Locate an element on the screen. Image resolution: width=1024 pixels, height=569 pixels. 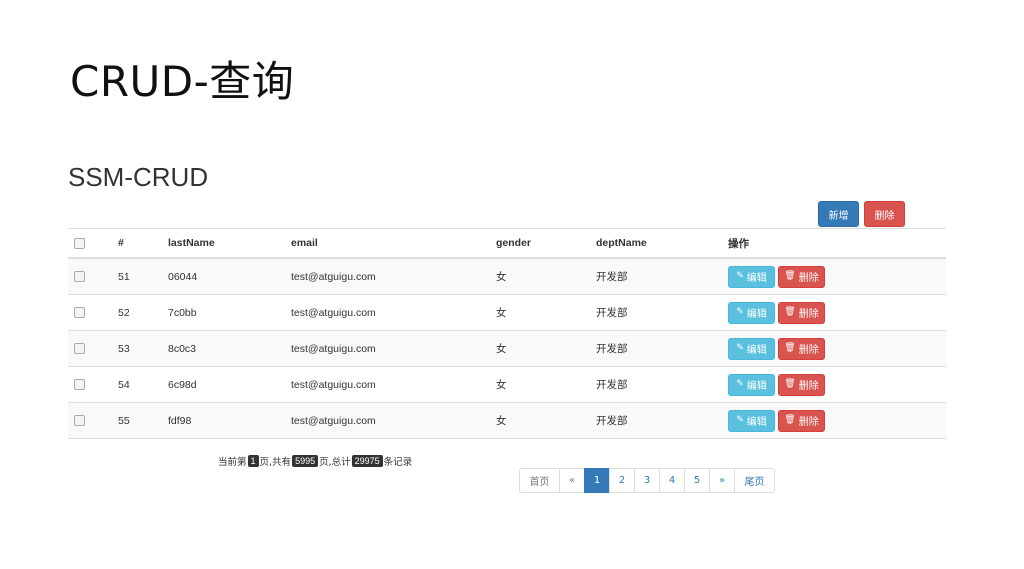
cell-lastname: 06044 is located at coordinates (223, 276).